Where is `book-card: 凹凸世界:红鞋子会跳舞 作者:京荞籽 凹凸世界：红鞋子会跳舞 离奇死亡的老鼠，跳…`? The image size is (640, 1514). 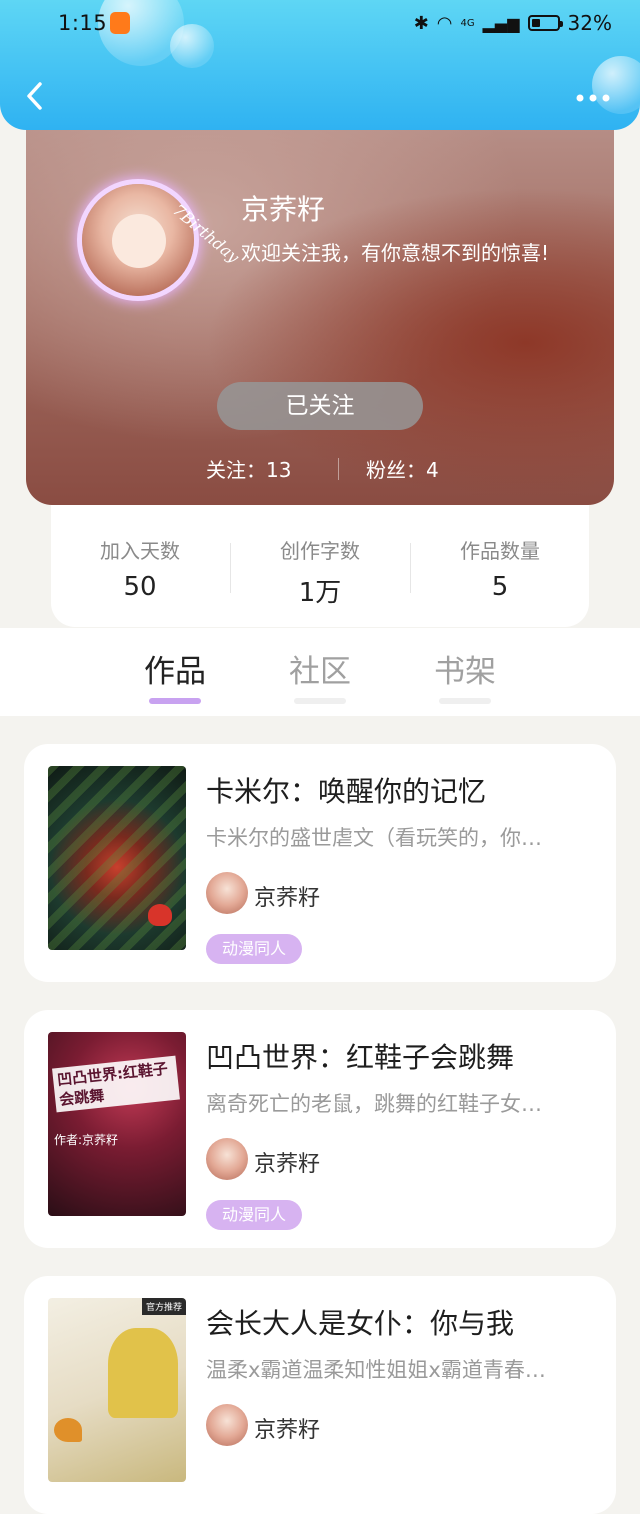
book-card: 凹凸世界:红鞋子会跳舞 作者:京荞籽 凹凸世界：红鞋子会跳舞 离奇死亡的老鼠，跳… is located at coordinates (320, 1129).